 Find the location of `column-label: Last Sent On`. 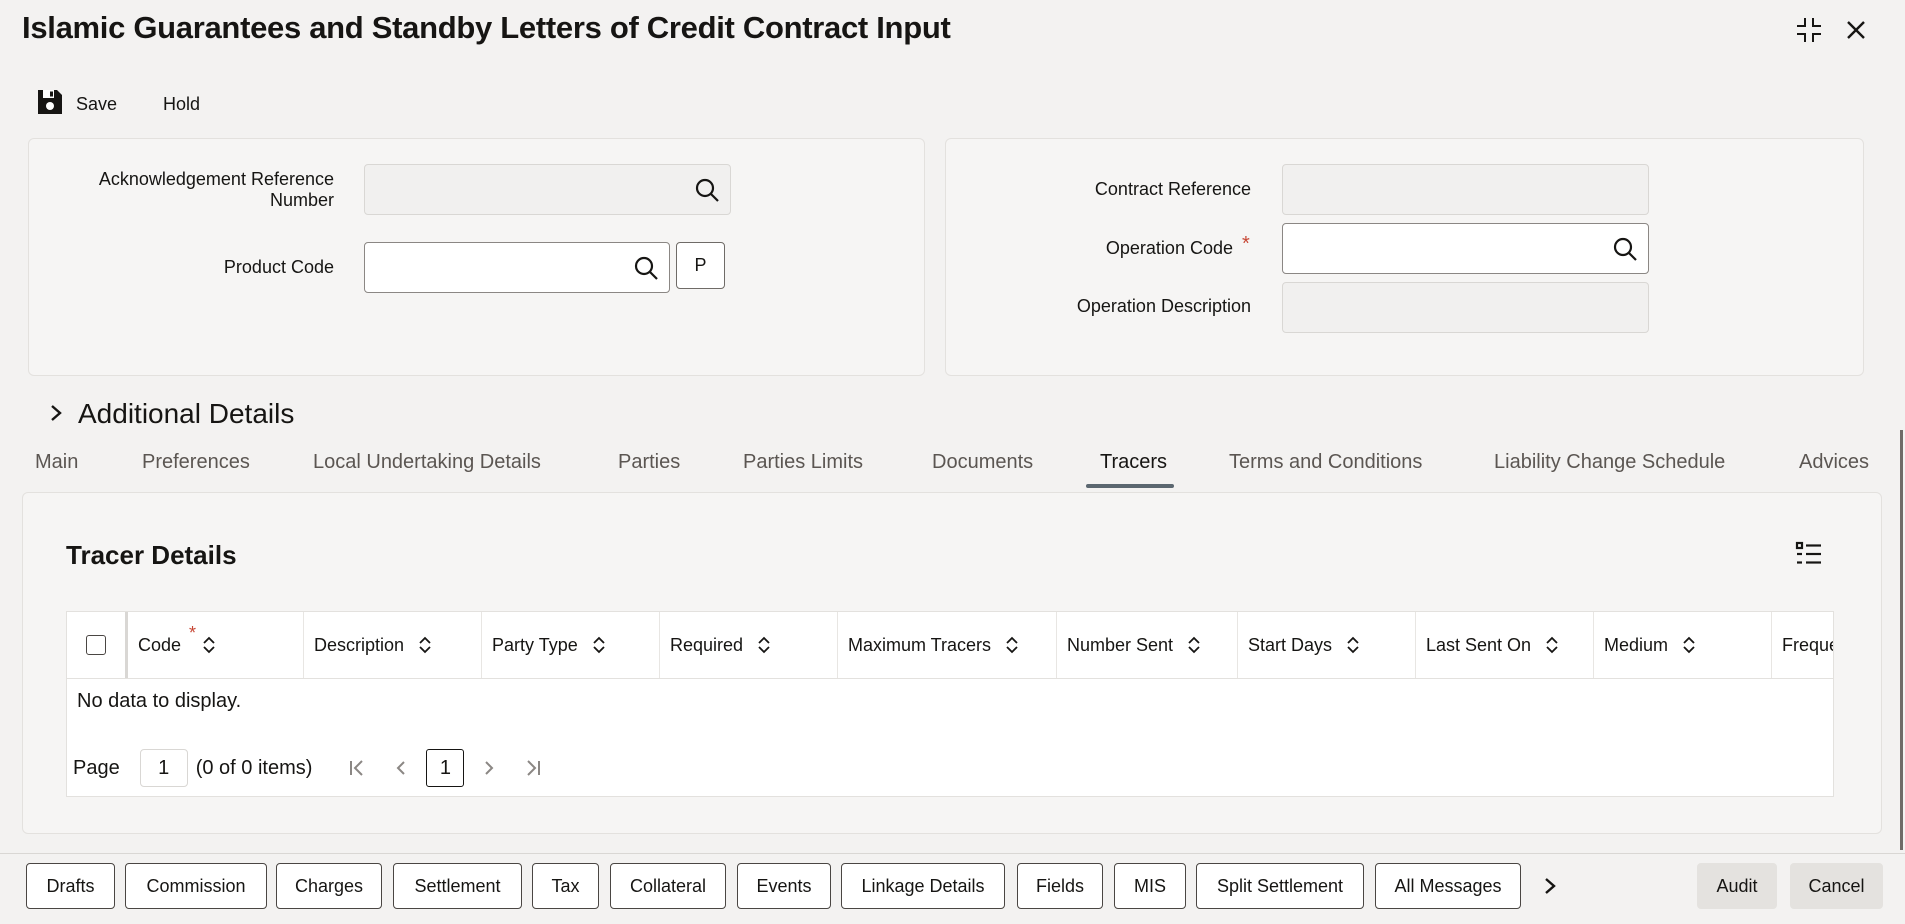

column-label: Last Sent On is located at coordinates (1479, 644).